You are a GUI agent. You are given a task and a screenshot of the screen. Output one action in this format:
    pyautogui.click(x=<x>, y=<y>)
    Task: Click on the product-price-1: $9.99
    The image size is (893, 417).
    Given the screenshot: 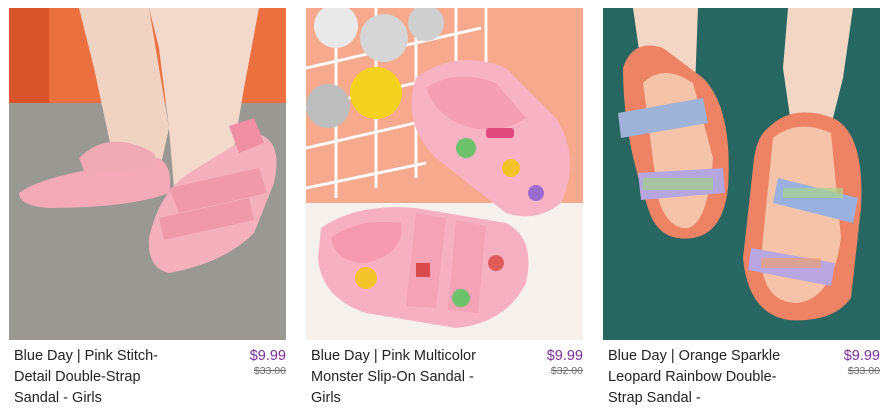 What is the action you would take?
    pyautogui.click(x=267, y=356)
    